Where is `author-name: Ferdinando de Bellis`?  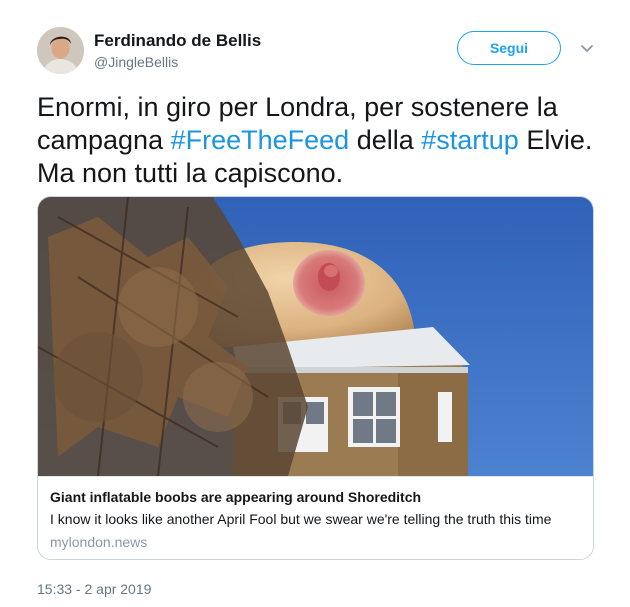
author-name: Ferdinando de Bellis is located at coordinates (177, 41).